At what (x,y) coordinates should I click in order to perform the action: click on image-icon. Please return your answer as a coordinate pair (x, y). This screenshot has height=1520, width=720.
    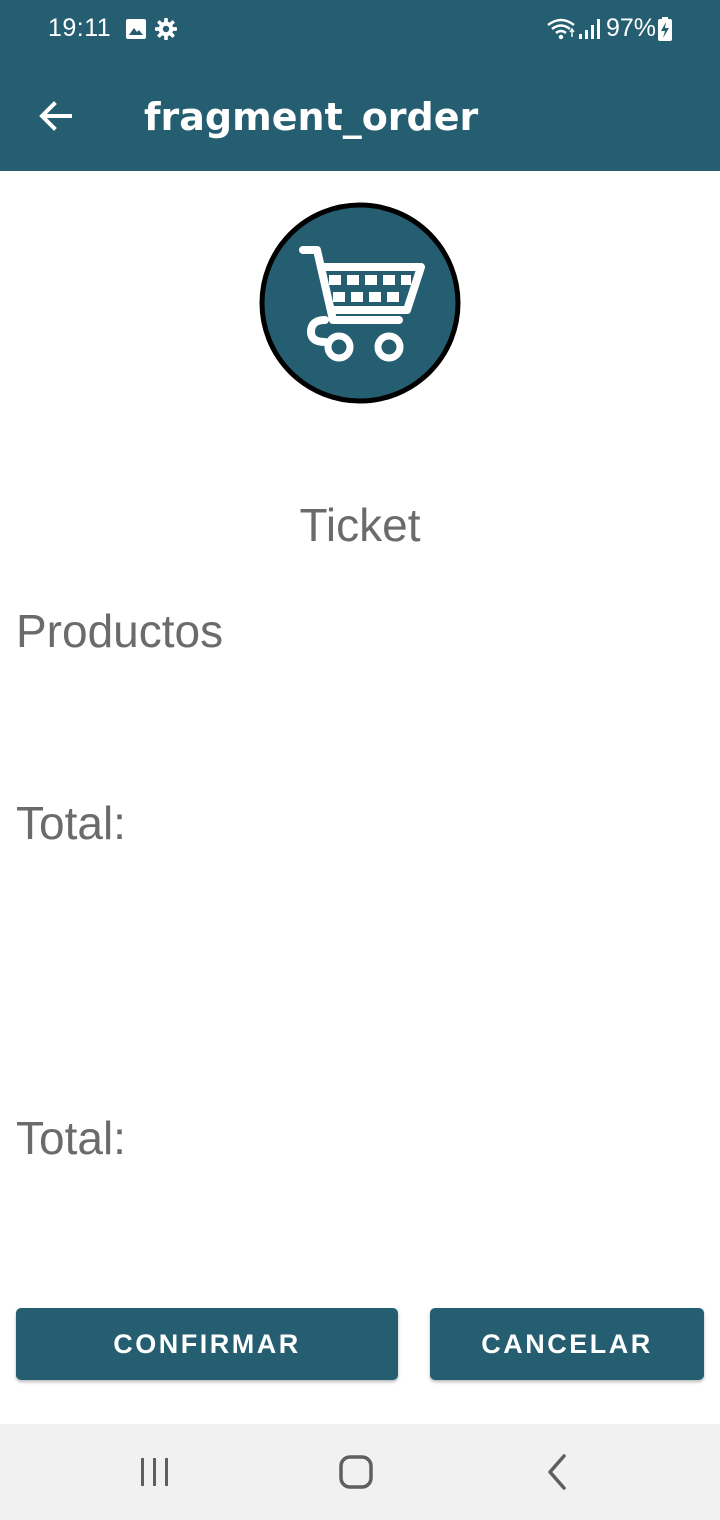
    Looking at the image, I should click on (136, 29).